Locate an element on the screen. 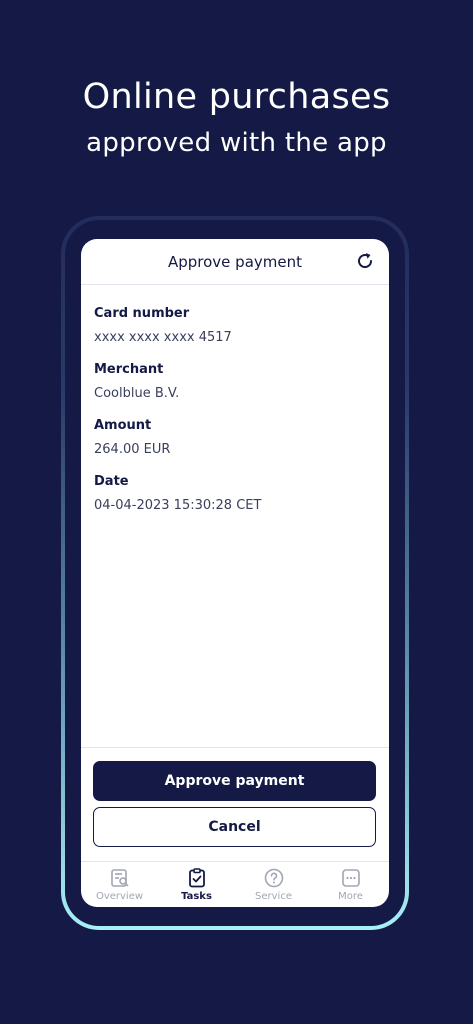 The image size is (473, 1024). tab-label: Service is located at coordinates (273, 896).